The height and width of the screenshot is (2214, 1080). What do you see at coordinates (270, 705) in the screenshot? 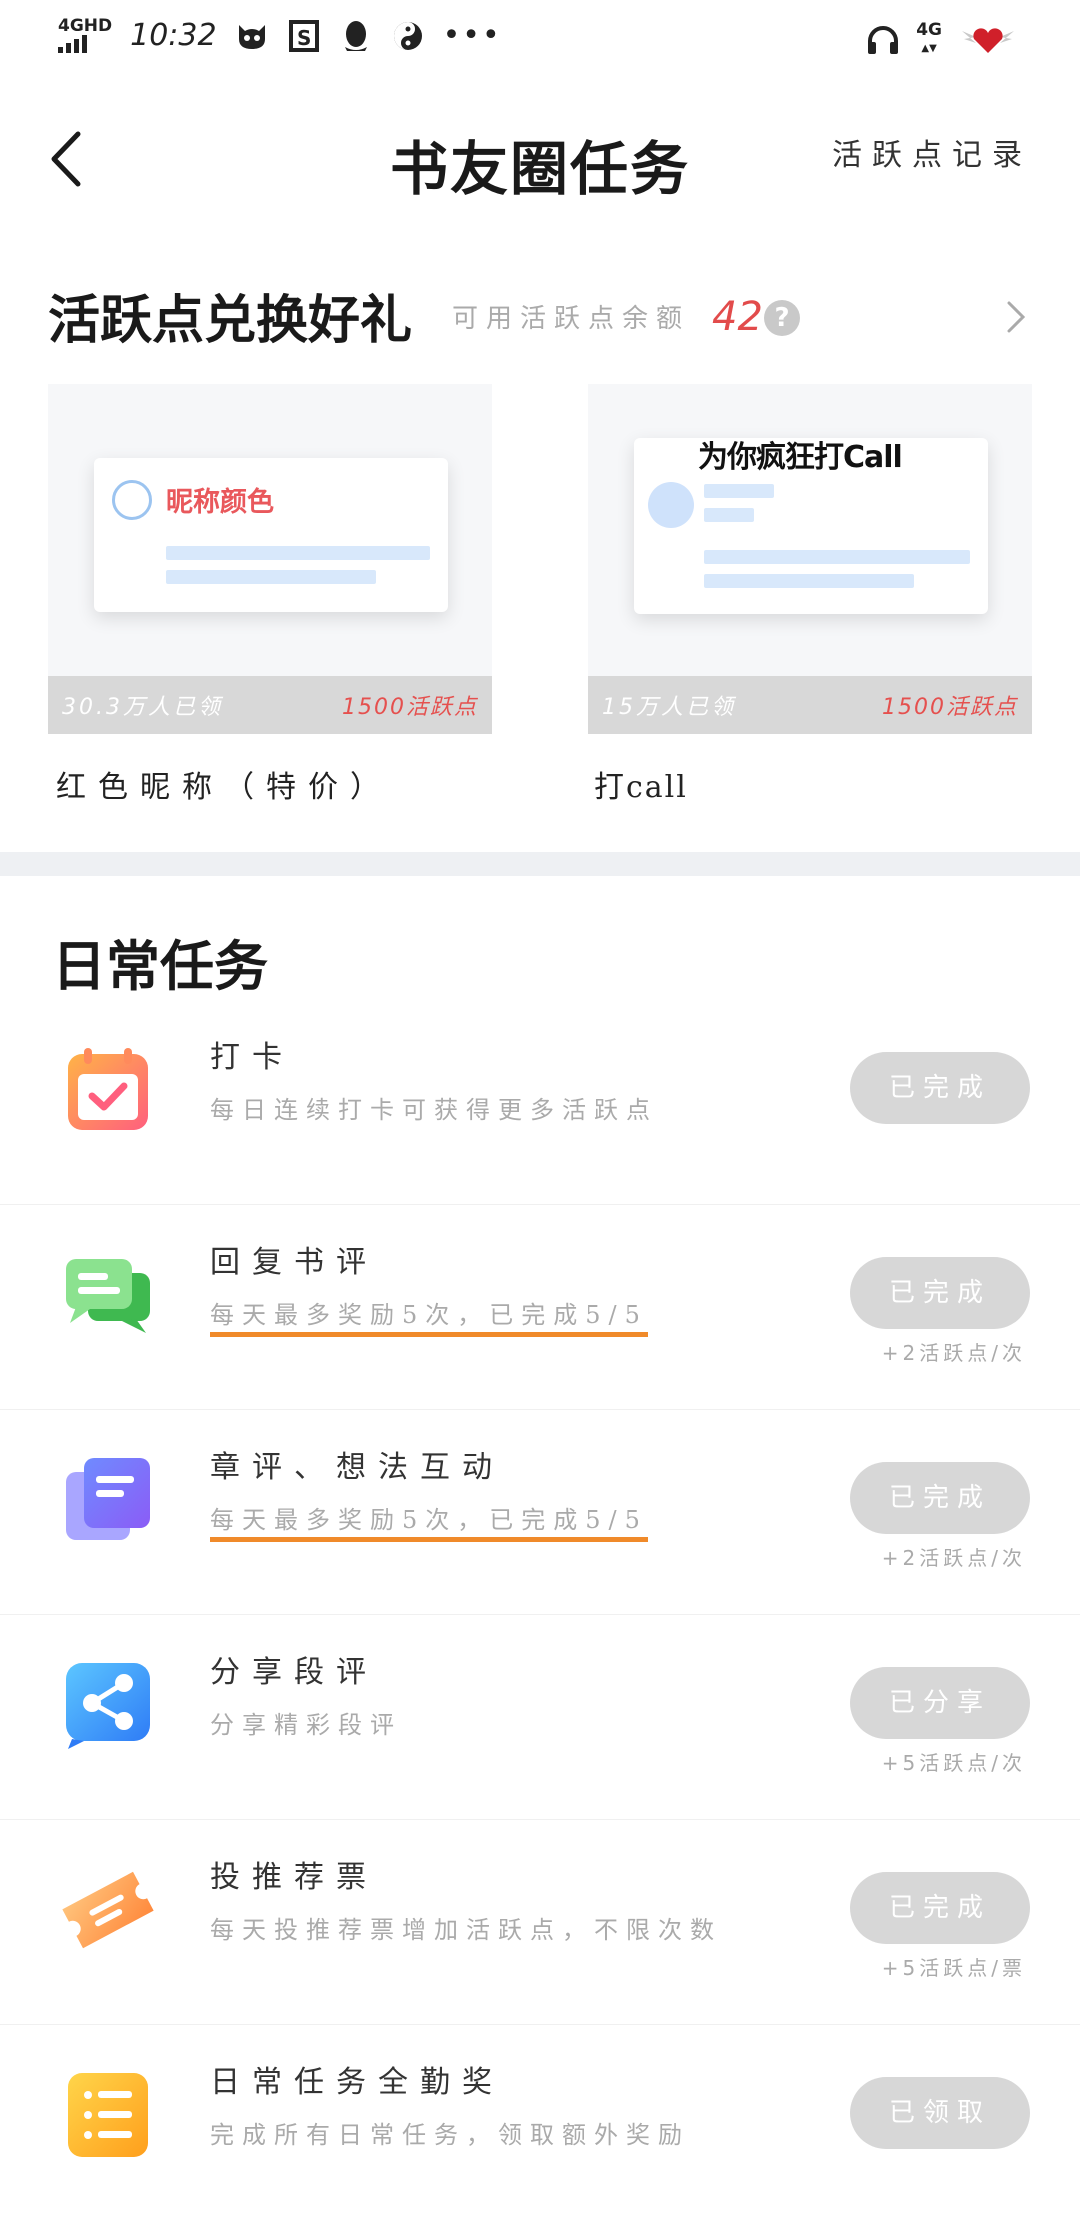
I see `reward-card-footer: 30.3万人已领 1500活跃点` at bounding box center [270, 705].